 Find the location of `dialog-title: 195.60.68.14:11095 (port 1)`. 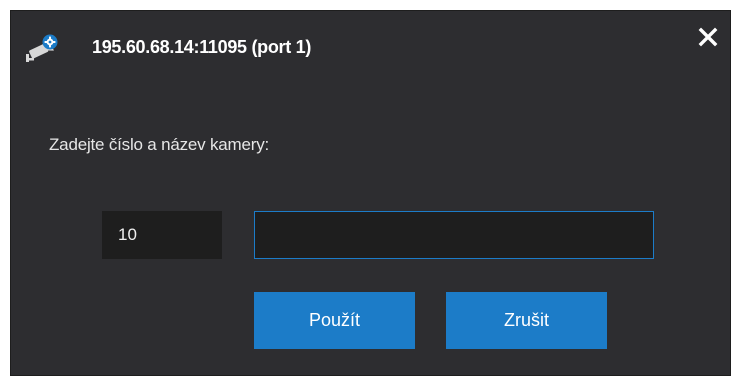

dialog-title: 195.60.68.14:11095 (port 1) is located at coordinates (202, 47).